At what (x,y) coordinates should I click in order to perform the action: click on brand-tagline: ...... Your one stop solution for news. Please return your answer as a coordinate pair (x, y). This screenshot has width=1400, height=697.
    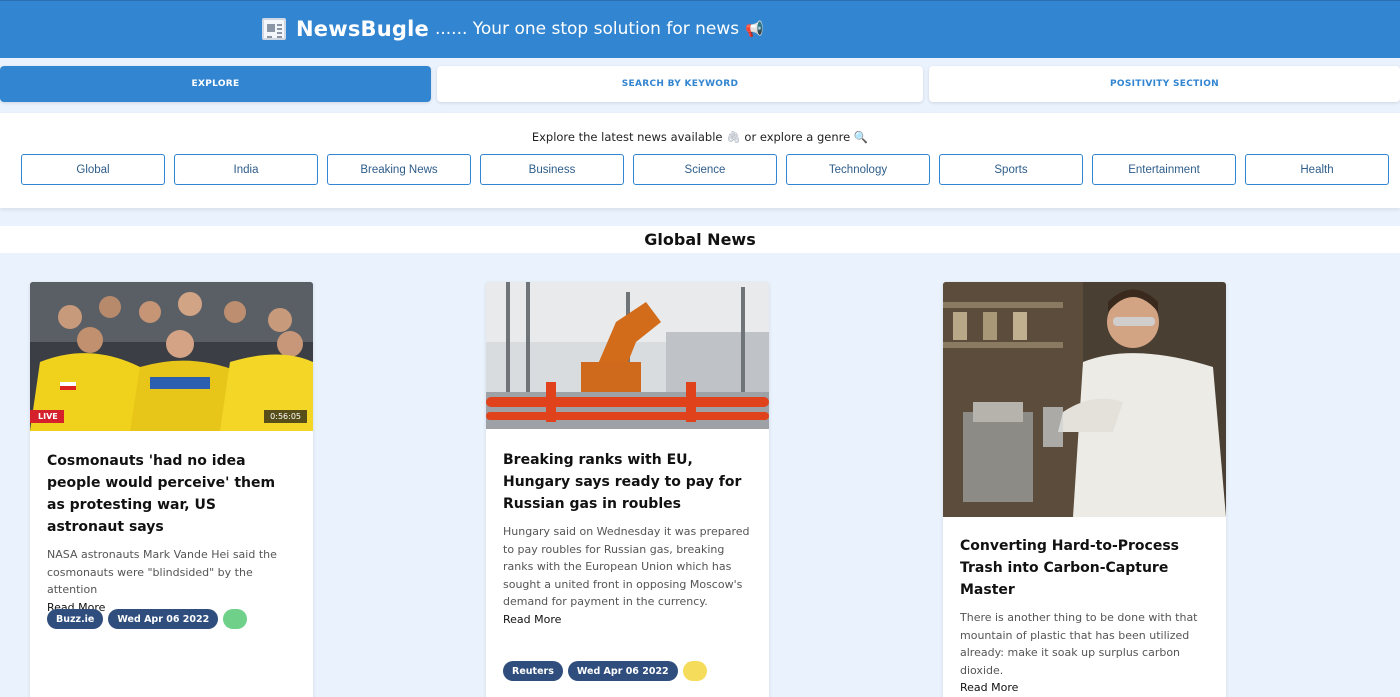
    Looking at the image, I should click on (587, 29).